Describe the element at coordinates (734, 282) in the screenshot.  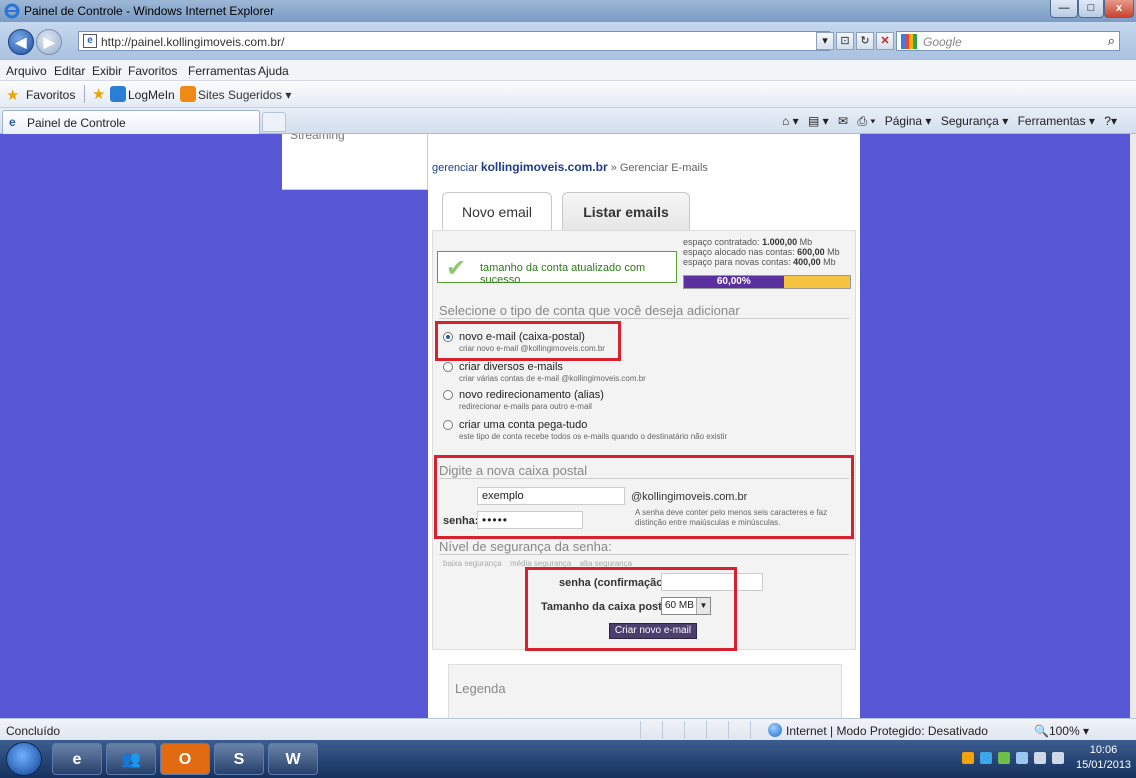
I see `quota-bar-fill: 60,00%` at that location.